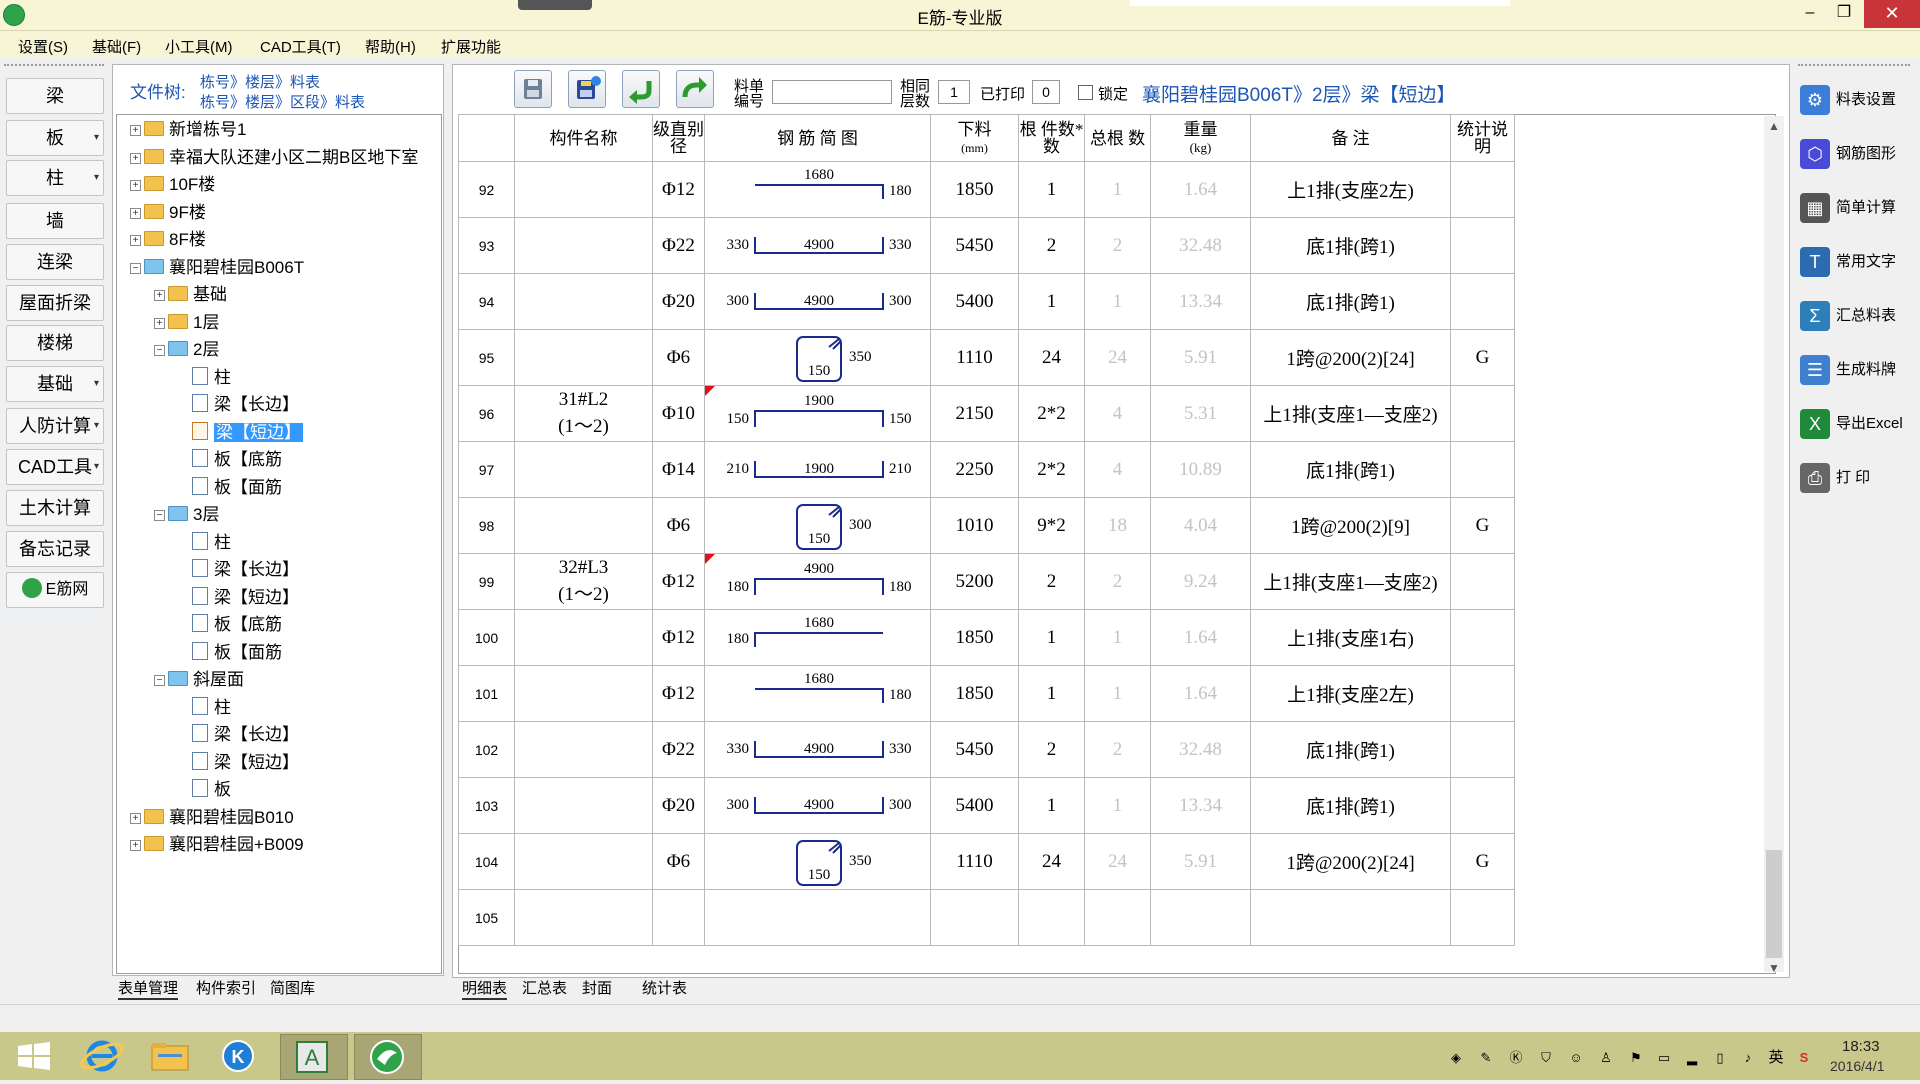 The image size is (1920, 1084). Describe the element at coordinates (237, 625) in the screenshot. I see `tree-node: 板【底筋` at that location.